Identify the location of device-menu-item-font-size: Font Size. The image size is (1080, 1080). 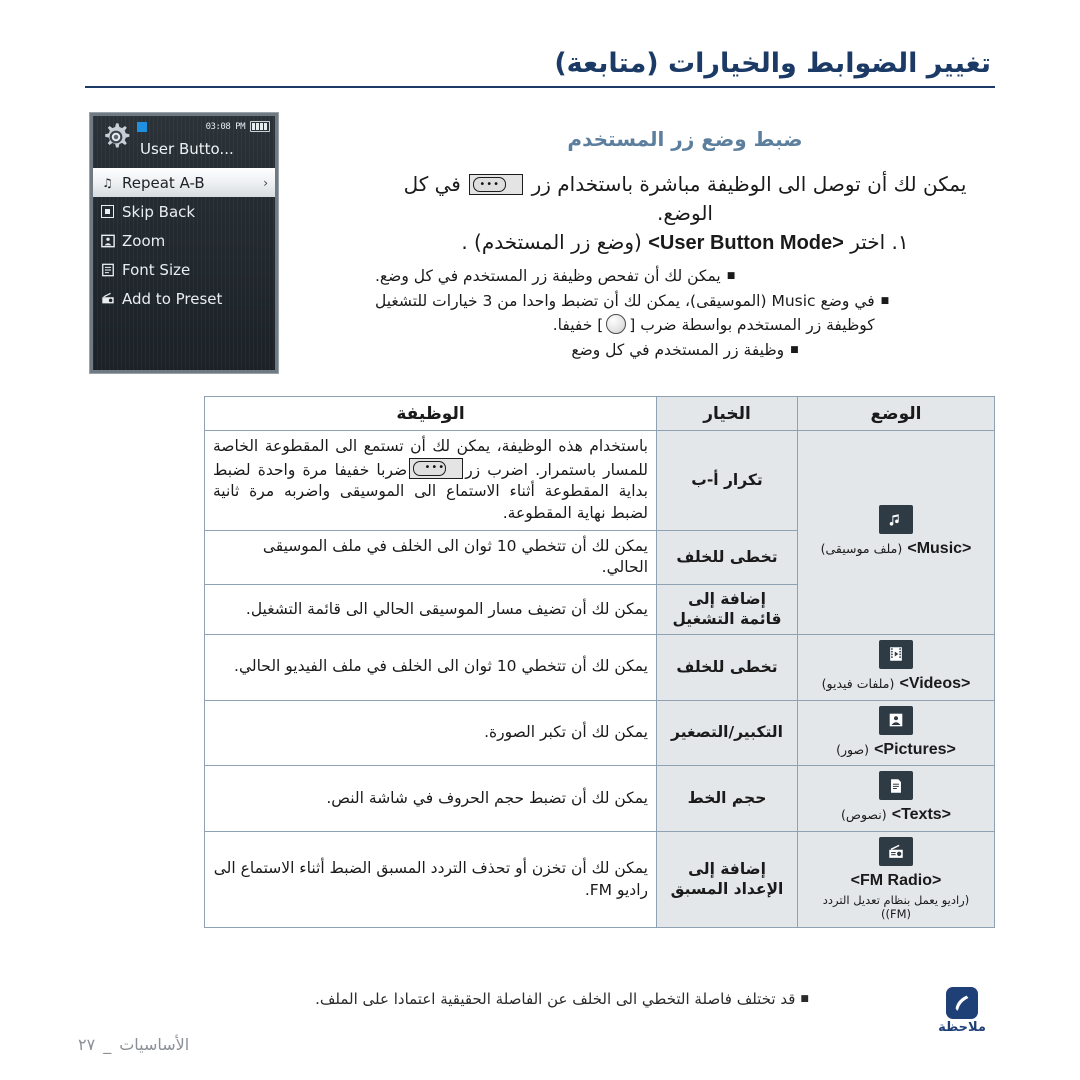
(184, 269).